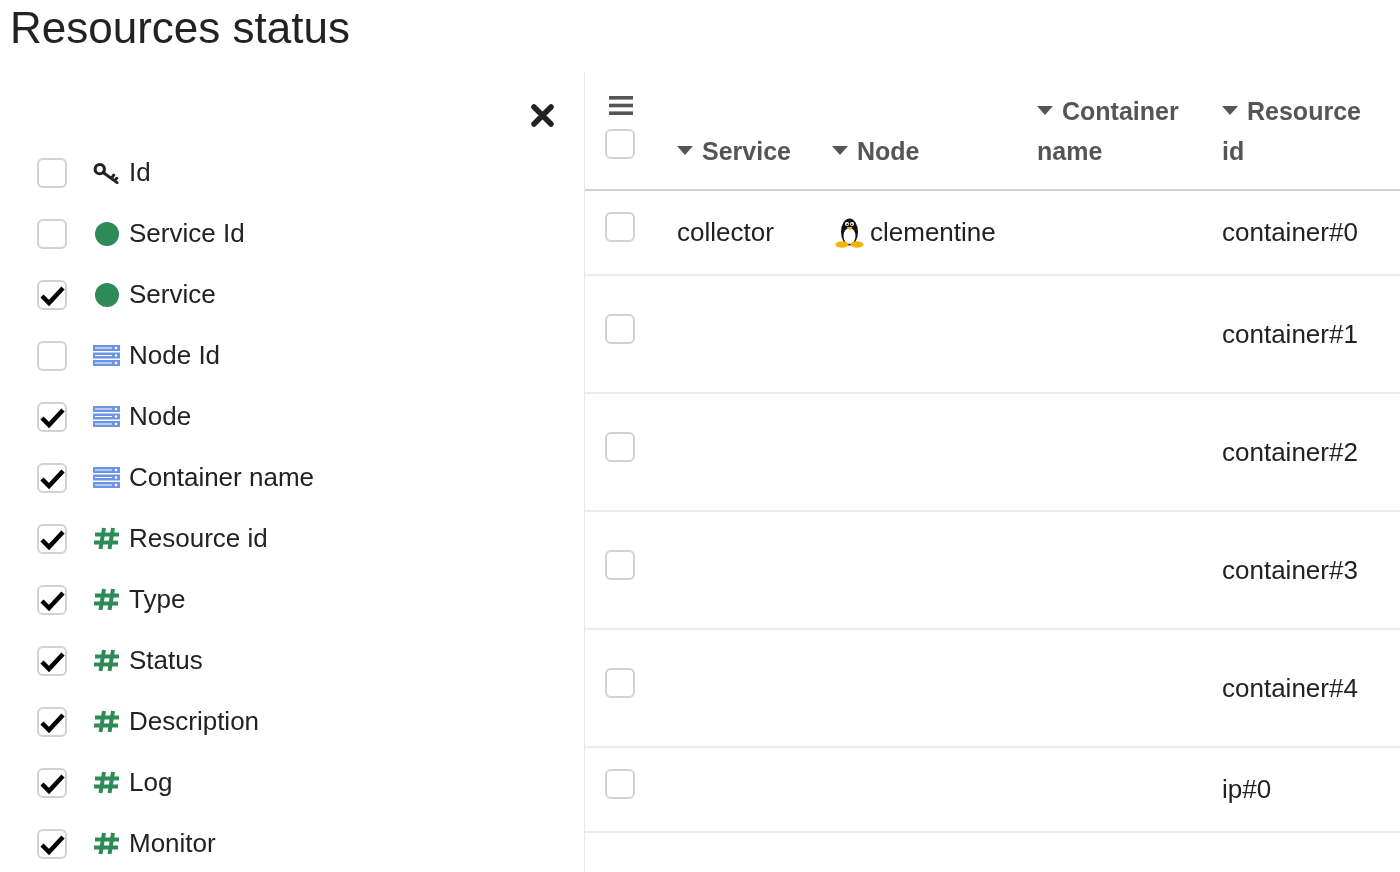  I want to click on menu-button, so click(621, 105).